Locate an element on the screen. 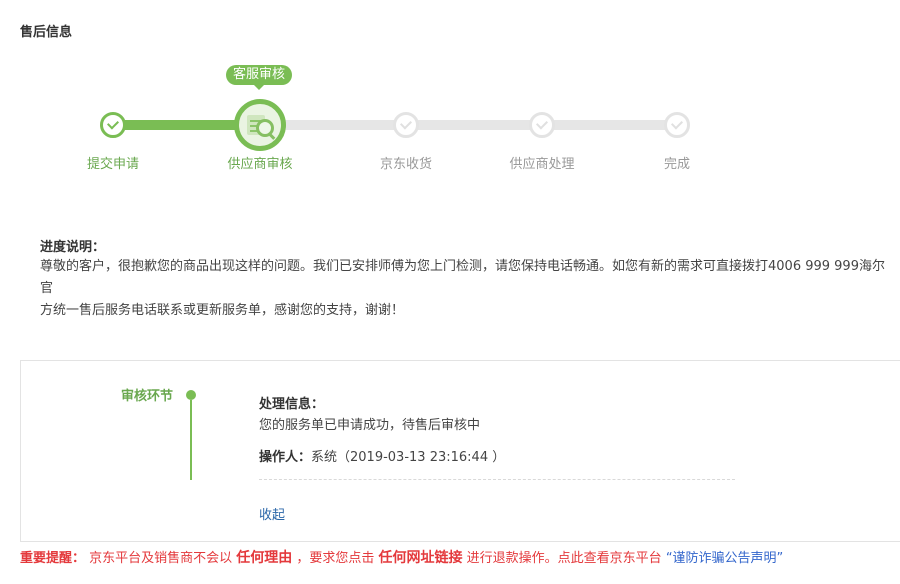 This screenshot has height=584, width=900. progress-desc-title: 进度说明： is located at coordinates (73, 247).